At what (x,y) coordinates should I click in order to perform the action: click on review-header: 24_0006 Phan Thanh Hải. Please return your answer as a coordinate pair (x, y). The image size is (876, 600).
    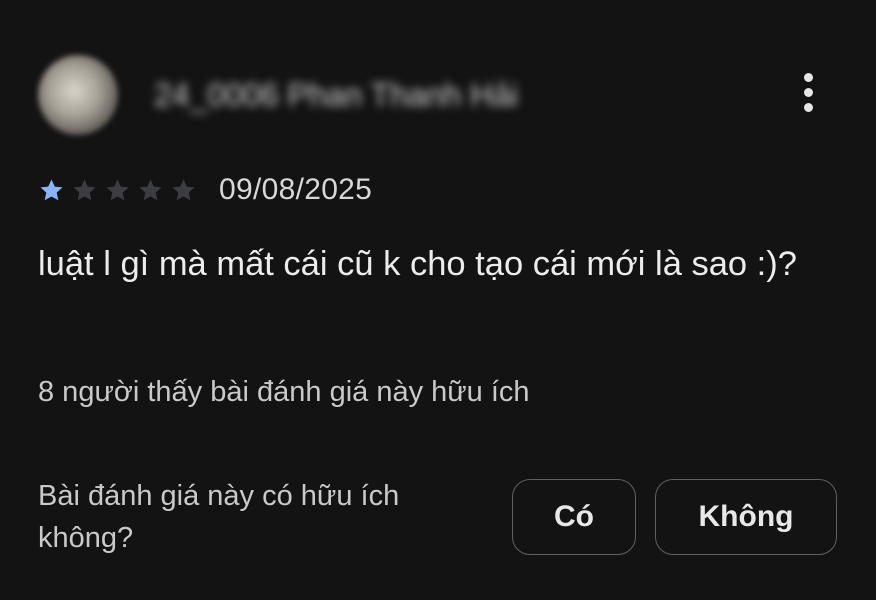
    Looking at the image, I should click on (278, 95).